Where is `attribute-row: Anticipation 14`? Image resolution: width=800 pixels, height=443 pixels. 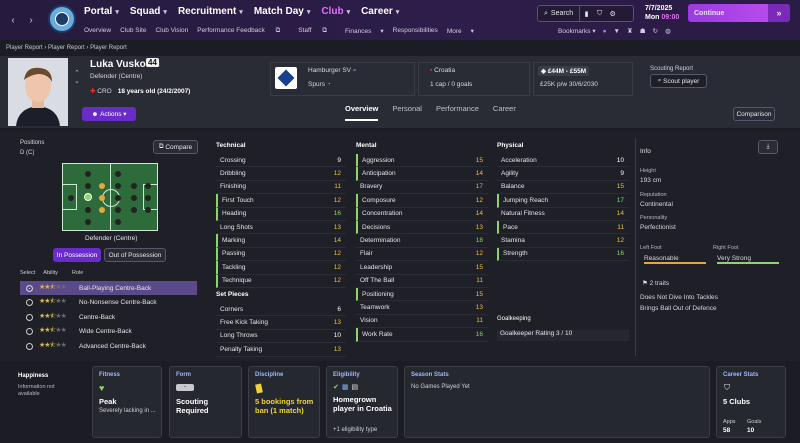 attribute-row: Anticipation 14 is located at coordinates (422, 174).